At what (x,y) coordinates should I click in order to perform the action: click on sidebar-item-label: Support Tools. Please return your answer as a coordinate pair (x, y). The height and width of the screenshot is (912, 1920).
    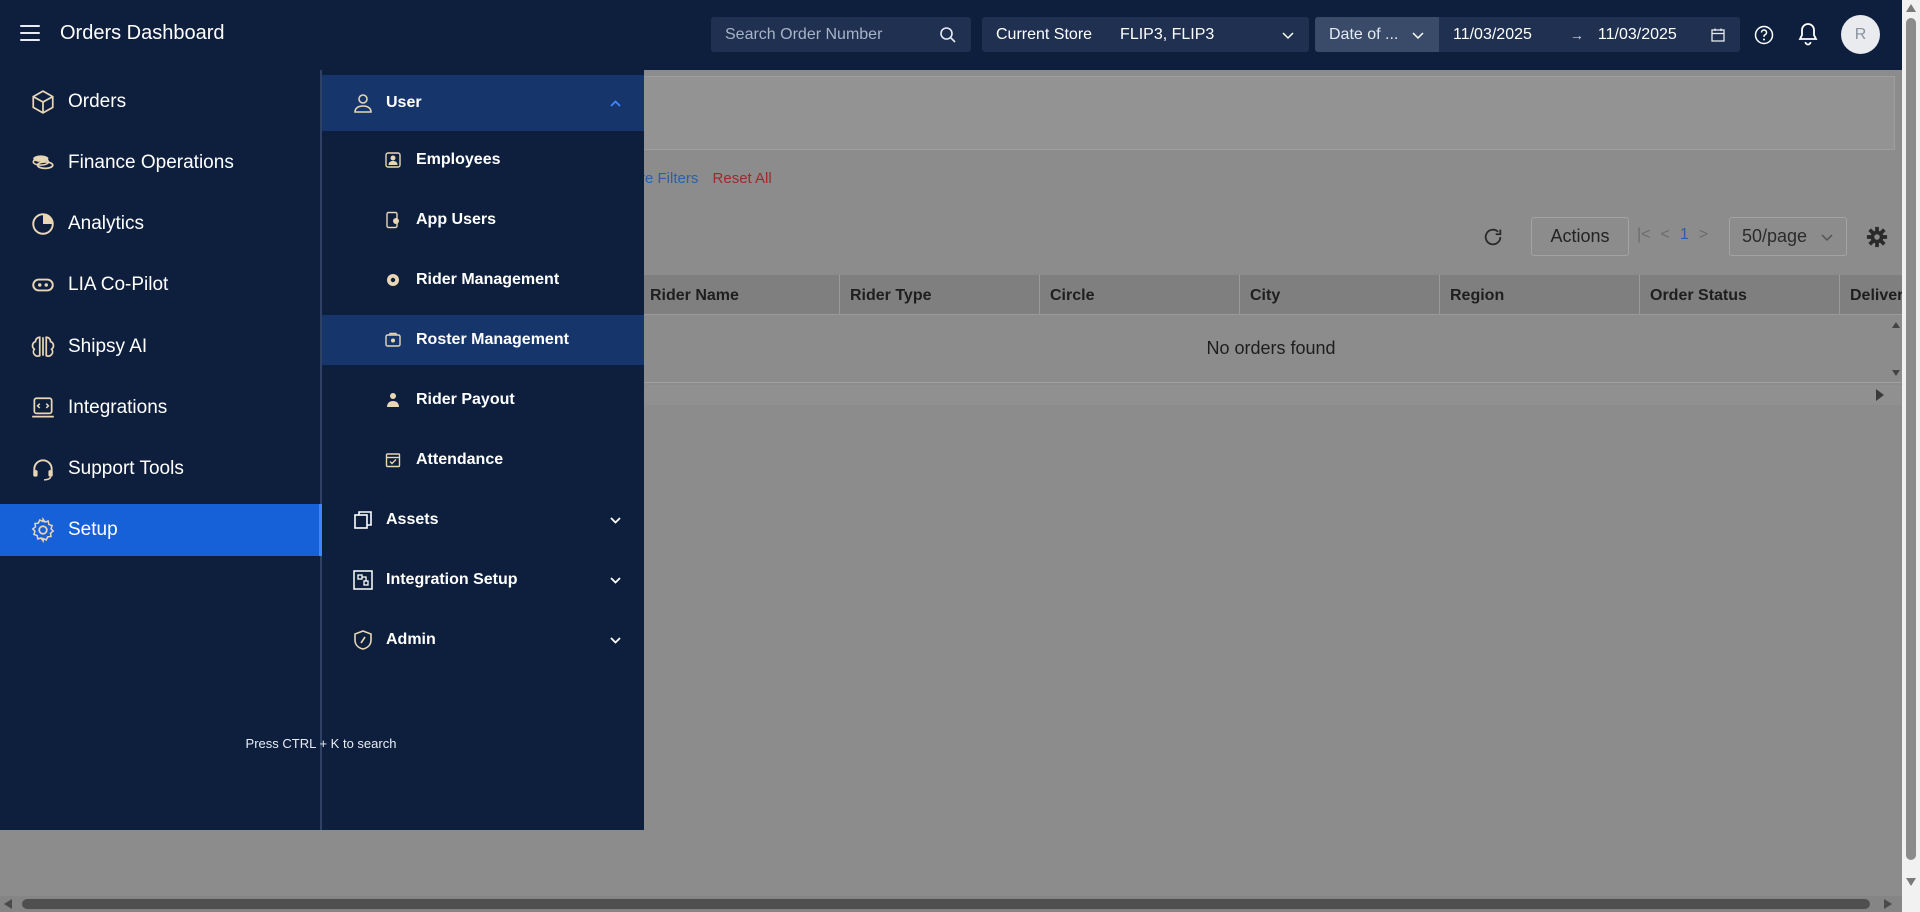
    Looking at the image, I should click on (126, 468).